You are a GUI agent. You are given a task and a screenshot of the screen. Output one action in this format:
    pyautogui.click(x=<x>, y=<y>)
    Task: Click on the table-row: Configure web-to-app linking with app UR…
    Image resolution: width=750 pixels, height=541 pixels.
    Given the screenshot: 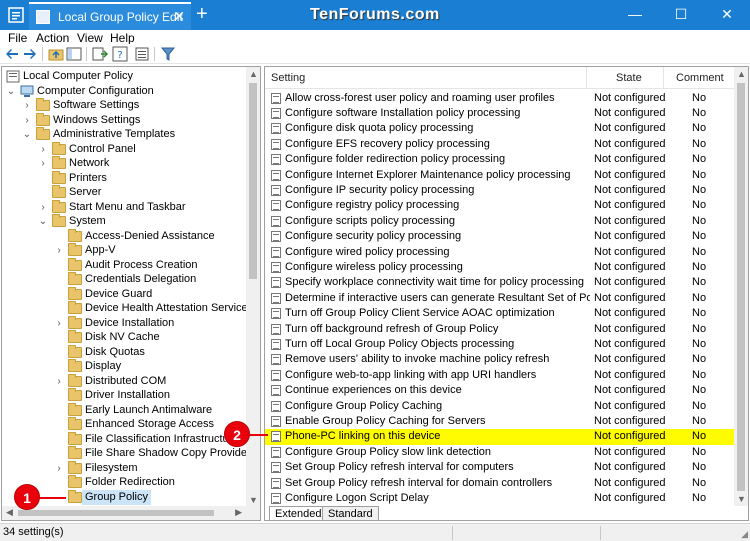 What is the action you would take?
    pyautogui.click(x=500, y=375)
    